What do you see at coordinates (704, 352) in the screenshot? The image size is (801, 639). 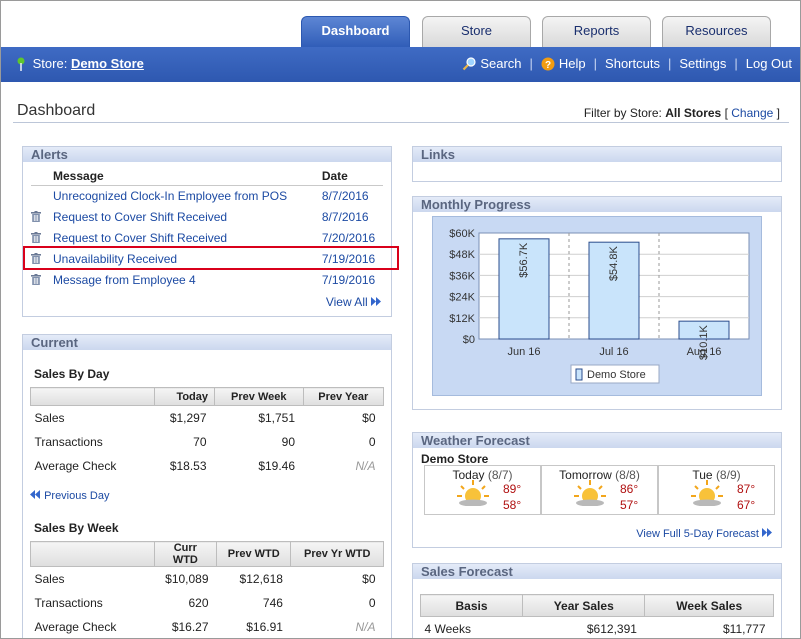 I see `x-tick-label: Aug 16` at bounding box center [704, 352].